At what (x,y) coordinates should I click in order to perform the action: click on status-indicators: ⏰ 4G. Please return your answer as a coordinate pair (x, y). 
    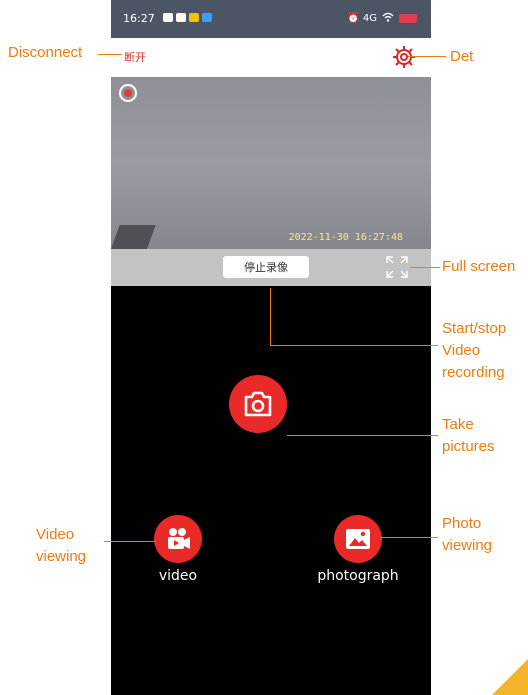
    Looking at the image, I should click on (362, 18).